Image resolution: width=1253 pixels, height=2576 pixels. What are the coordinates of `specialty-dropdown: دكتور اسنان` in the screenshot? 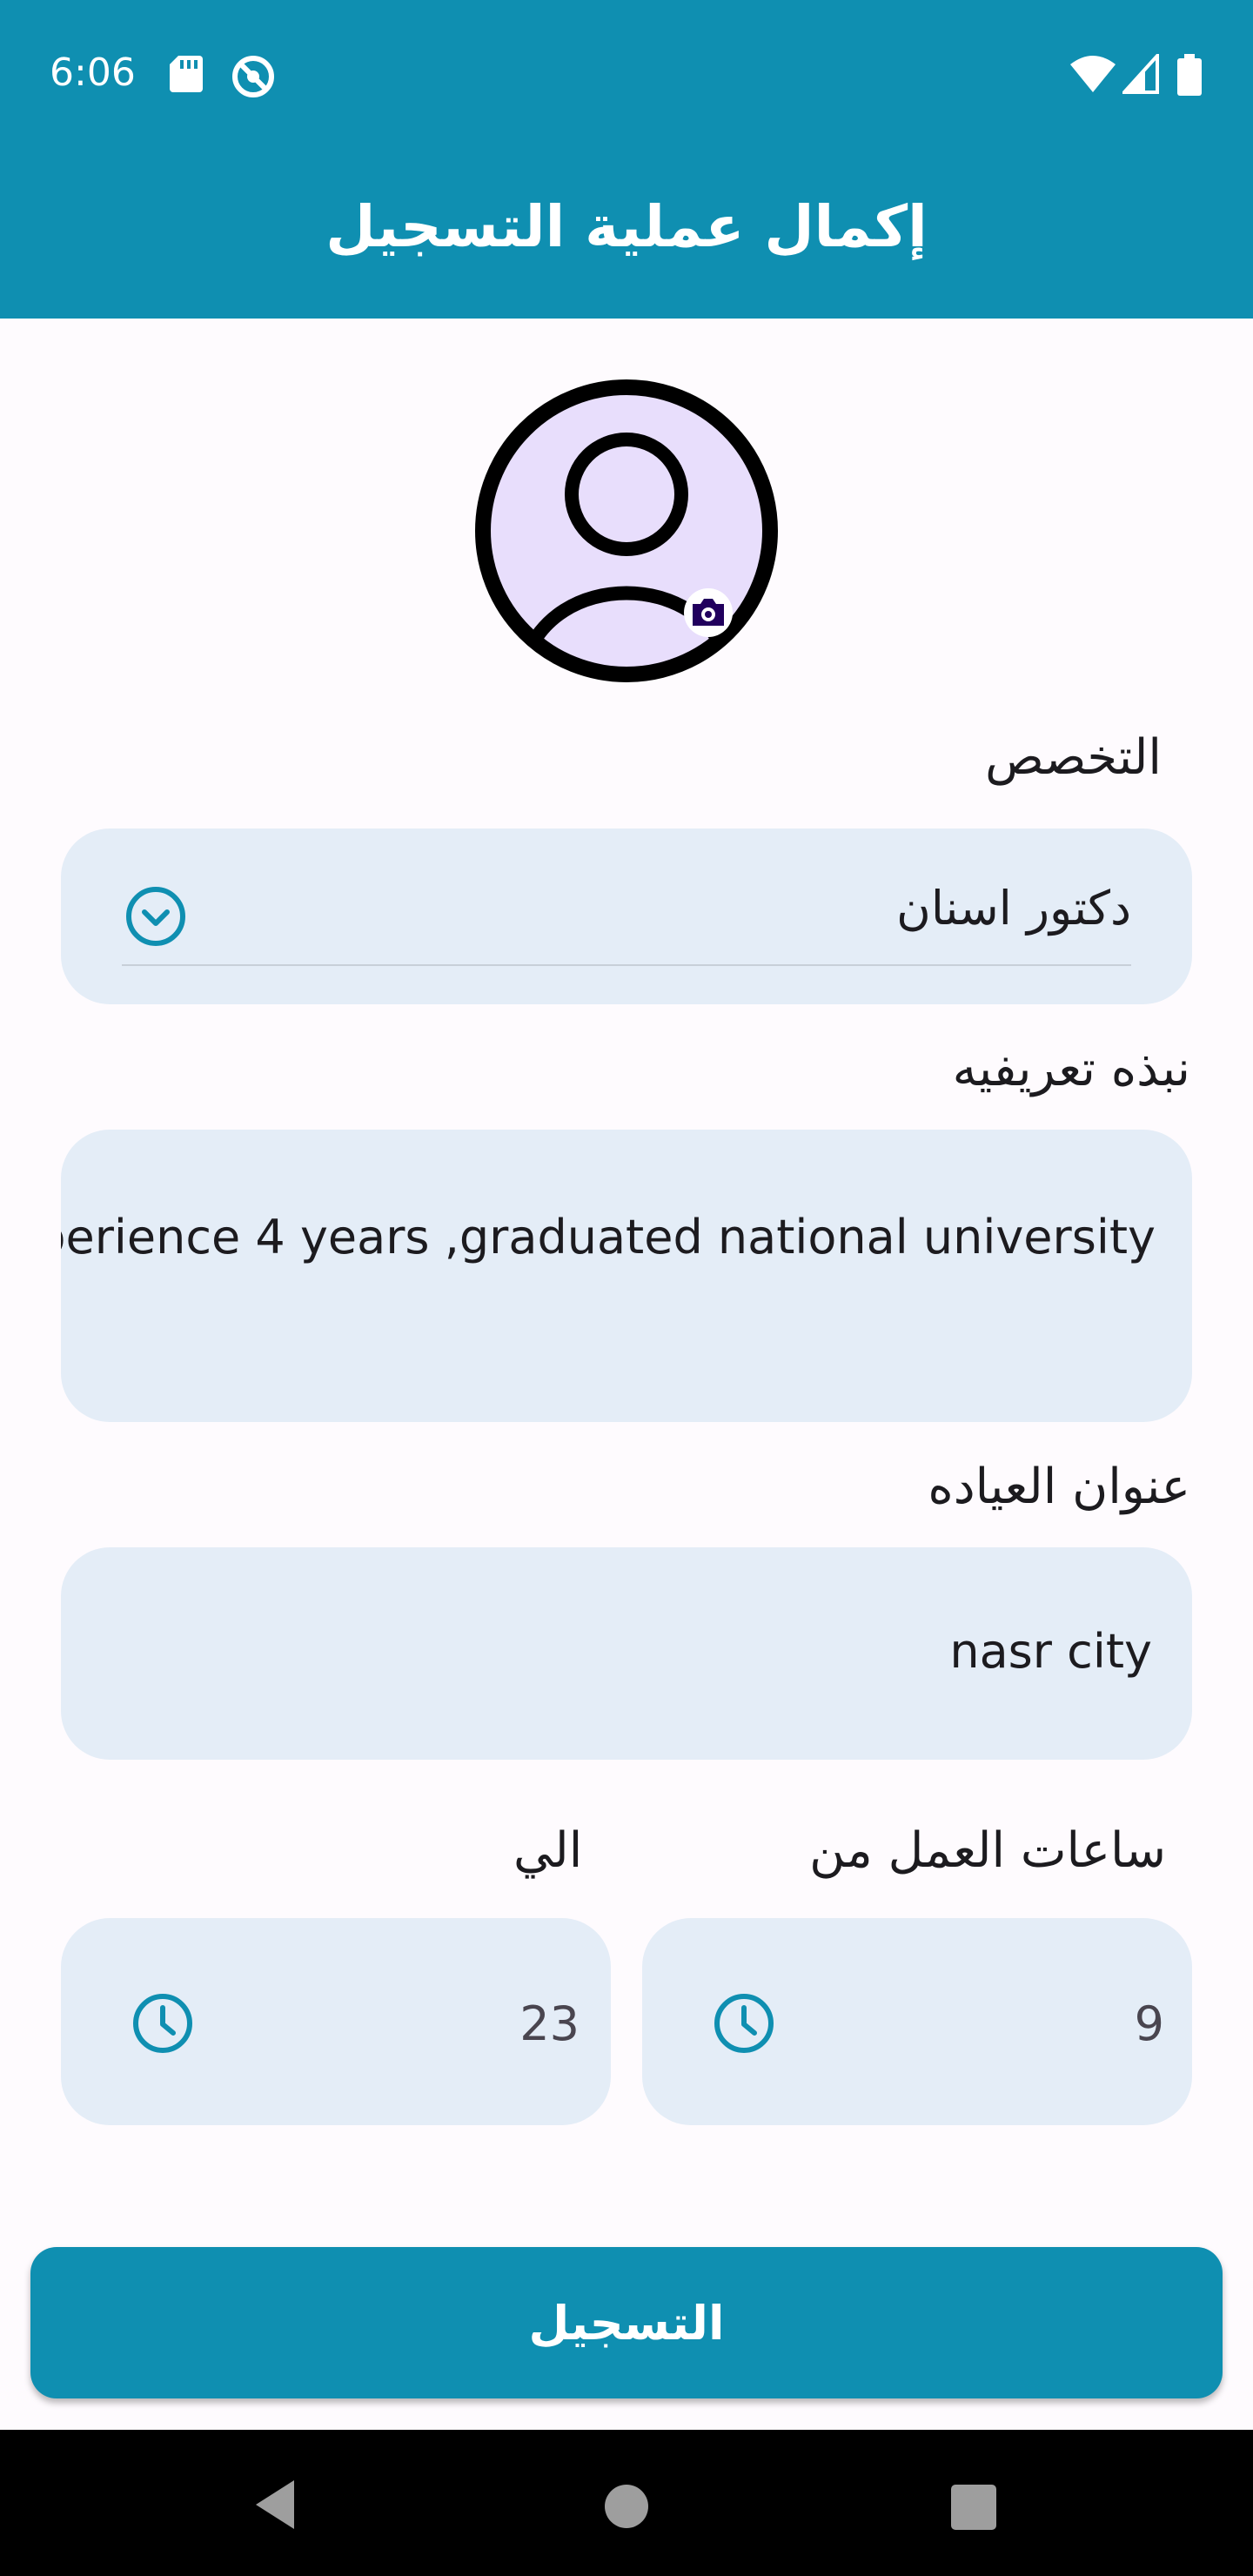 It's located at (626, 916).